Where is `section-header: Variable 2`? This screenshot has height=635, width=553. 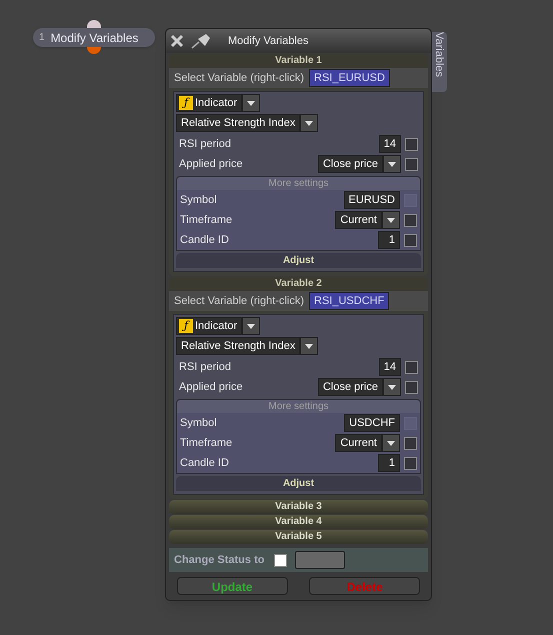 section-header: Variable 2 is located at coordinates (298, 284).